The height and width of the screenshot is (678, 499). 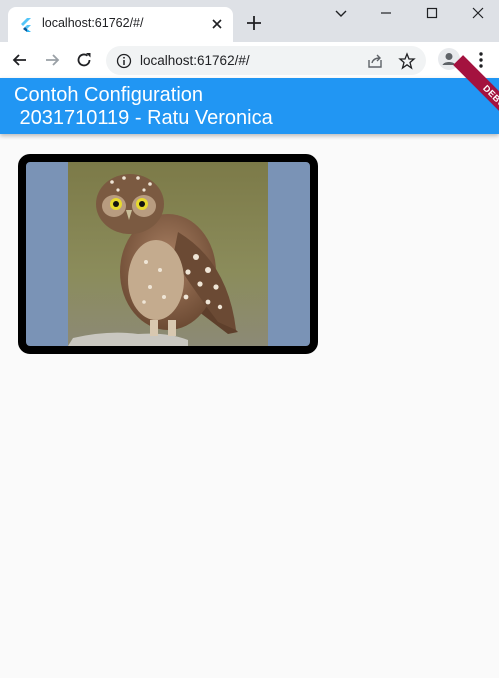 I want to click on owl-image, so click(x=168, y=254).